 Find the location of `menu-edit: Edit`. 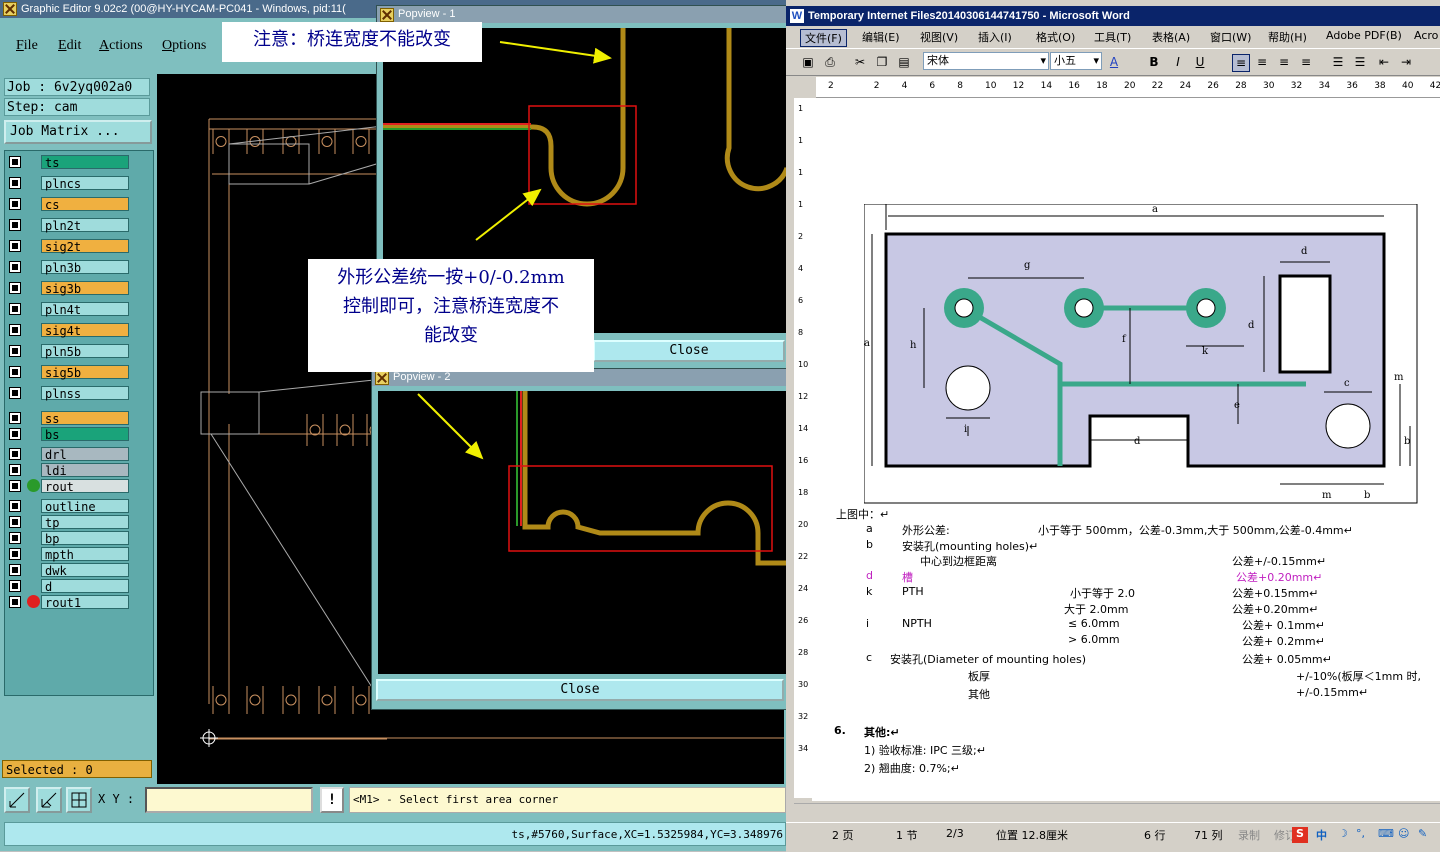

menu-edit: Edit is located at coordinates (69, 46).